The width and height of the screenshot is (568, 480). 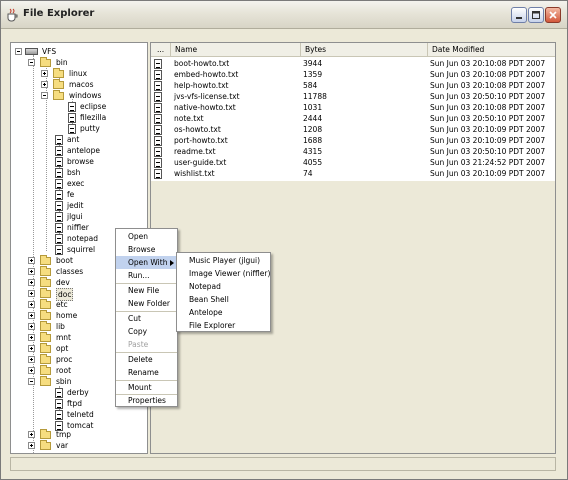 I want to click on tree-node-var: var, so click(x=78, y=445).